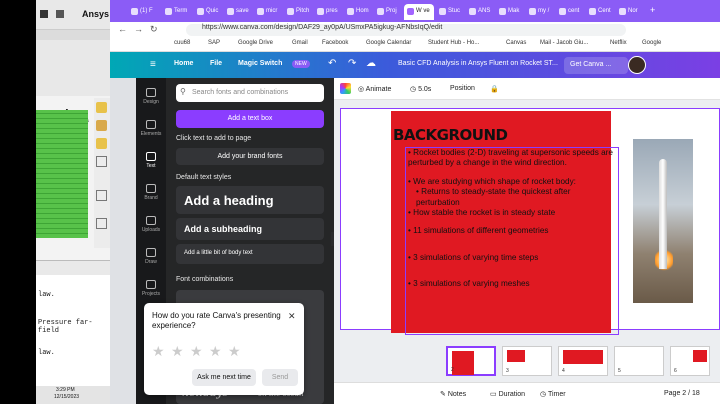 This screenshot has width=720, height=404. What do you see at coordinates (618, 43) in the screenshot?
I see `bookmark: Netflix` at bounding box center [618, 43].